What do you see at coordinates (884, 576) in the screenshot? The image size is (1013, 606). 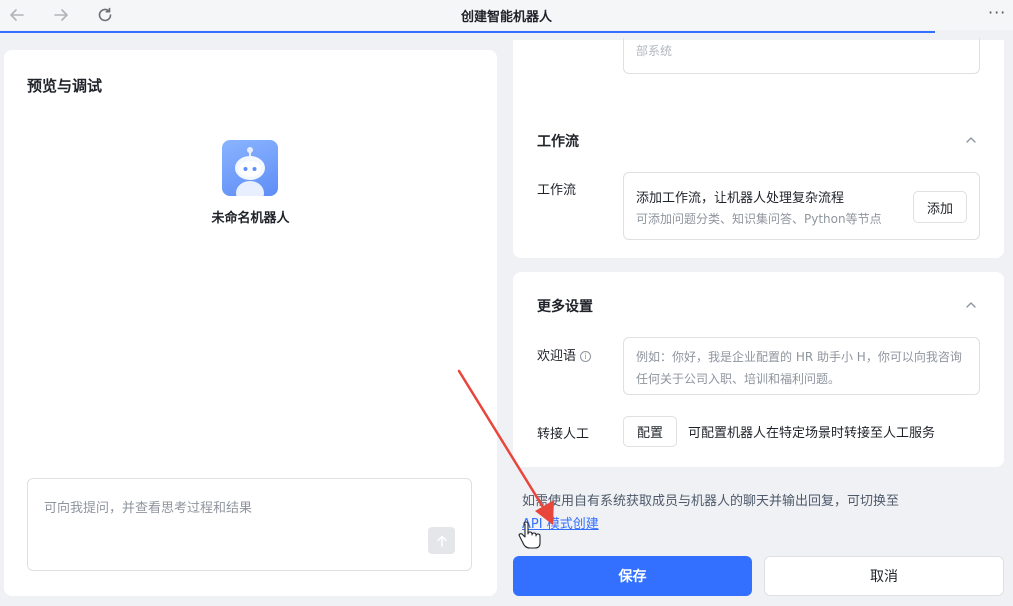 I see `cancel-button: 取消` at bounding box center [884, 576].